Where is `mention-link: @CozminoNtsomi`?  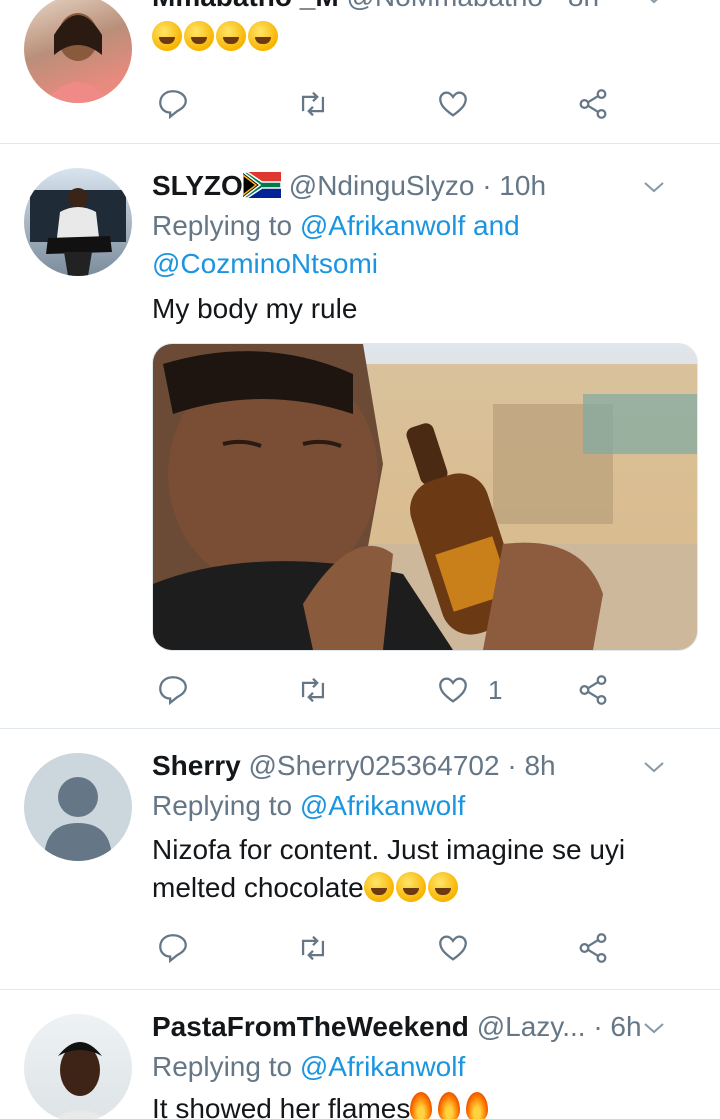
mention-link: @CozminoNtsomi is located at coordinates (265, 263).